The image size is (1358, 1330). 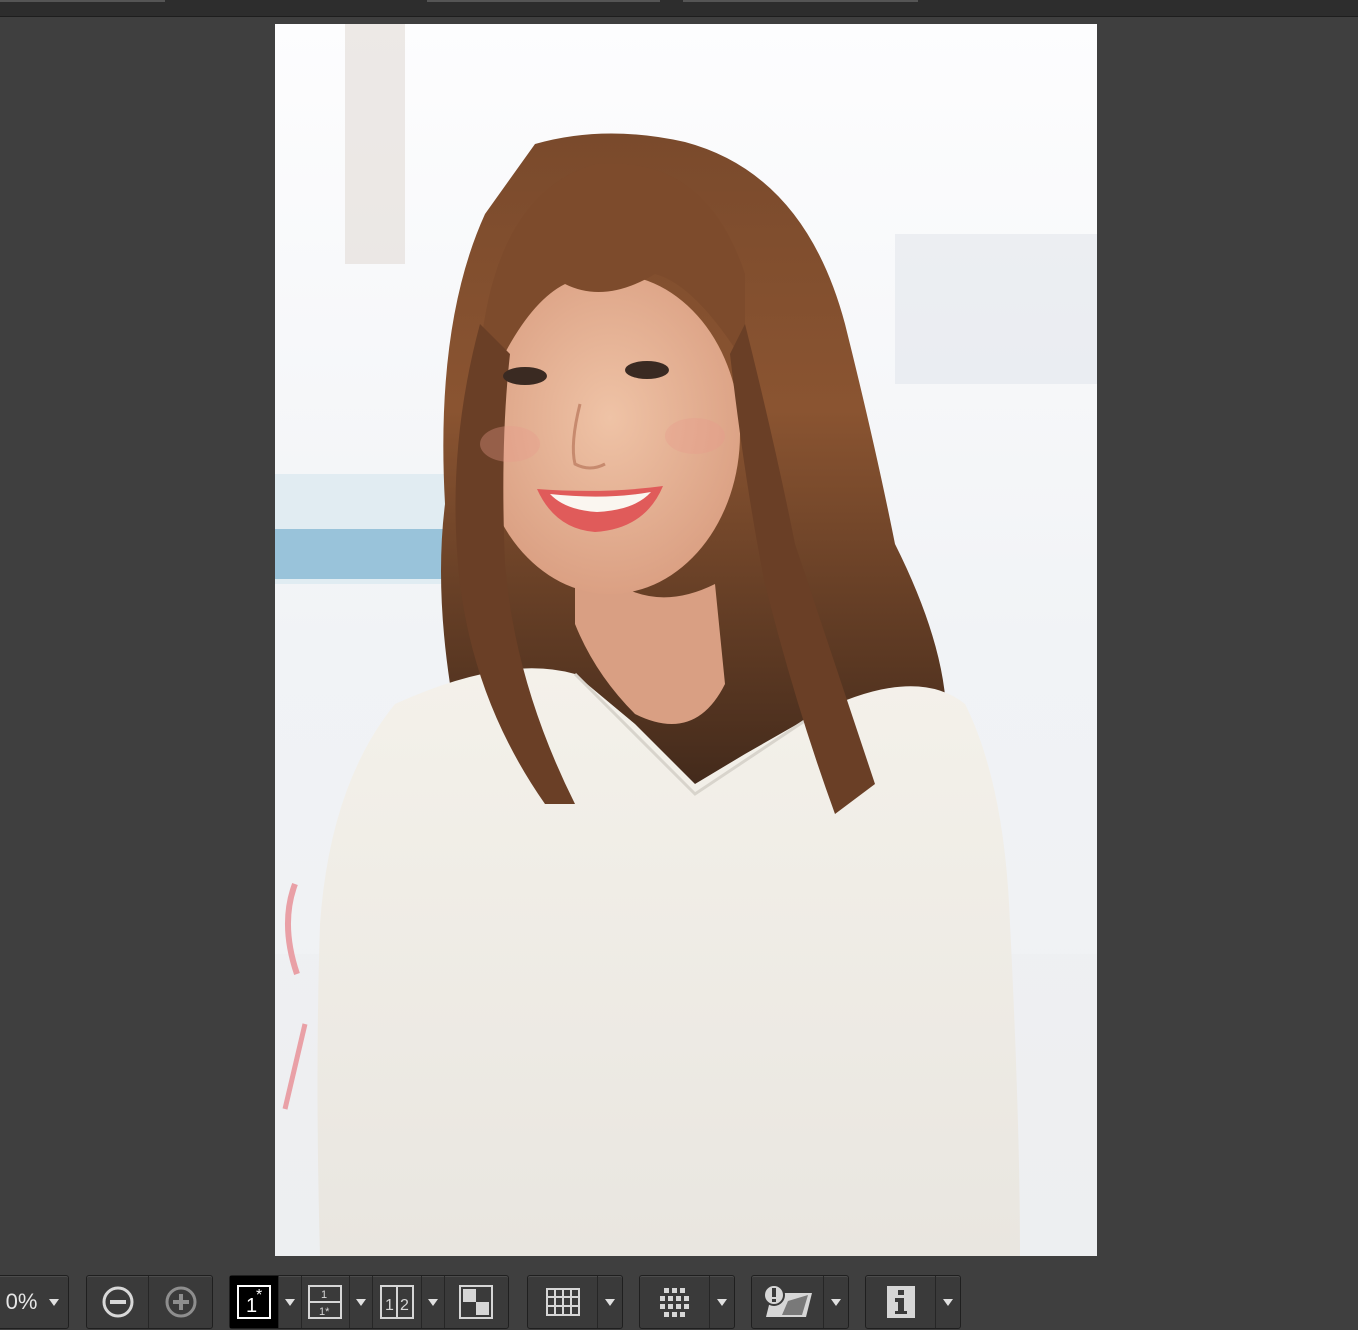 I want to click on view-mode-group: 1 * 1 1* 1 2, so click(x=369, y=1302).